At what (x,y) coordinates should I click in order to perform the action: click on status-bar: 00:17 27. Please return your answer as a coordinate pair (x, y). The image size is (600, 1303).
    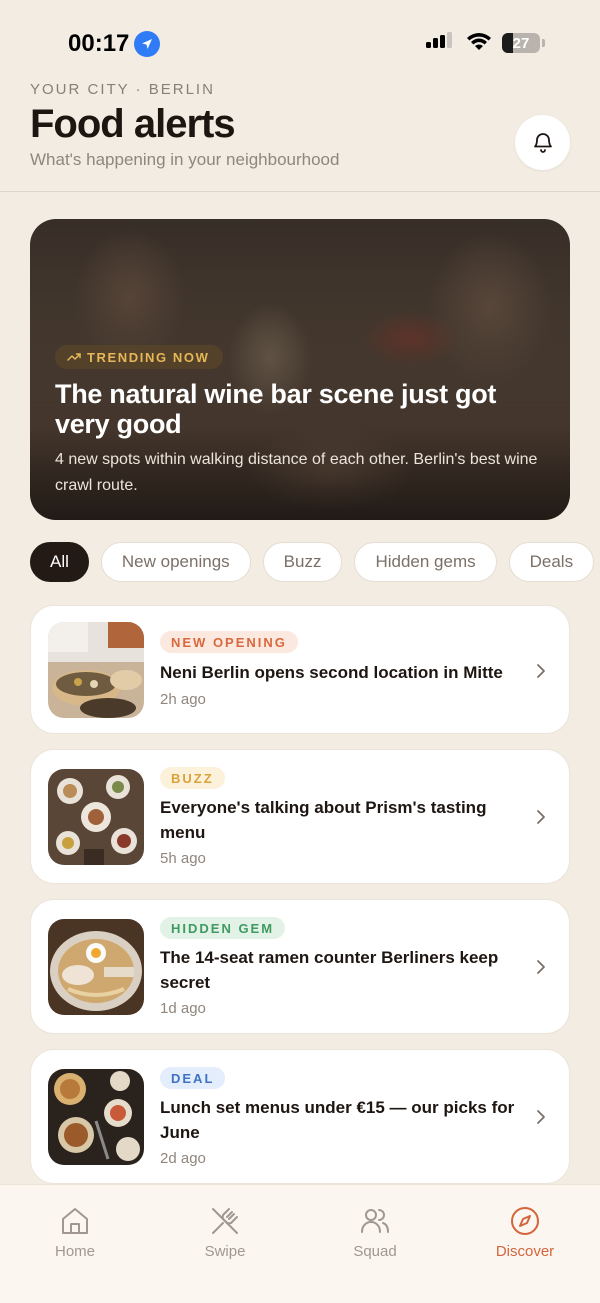
    Looking at the image, I should click on (300, 40).